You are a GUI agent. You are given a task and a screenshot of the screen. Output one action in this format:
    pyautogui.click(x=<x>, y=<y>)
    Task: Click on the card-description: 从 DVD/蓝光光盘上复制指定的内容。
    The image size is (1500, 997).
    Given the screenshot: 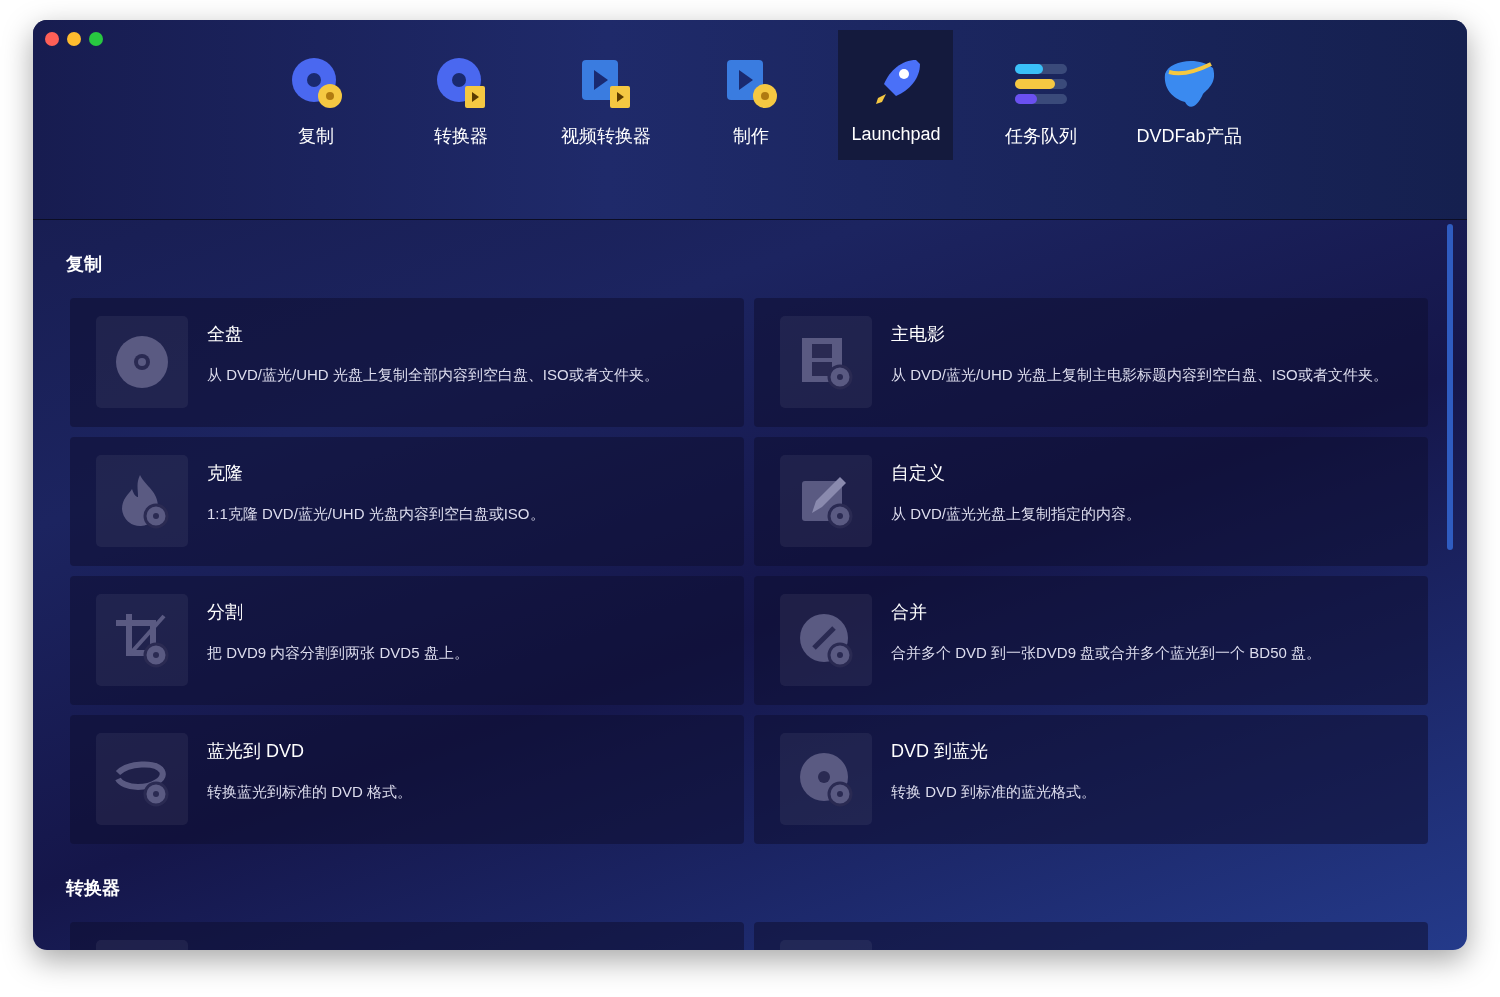 What is the action you would take?
    pyautogui.click(x=1016, y=514)
    